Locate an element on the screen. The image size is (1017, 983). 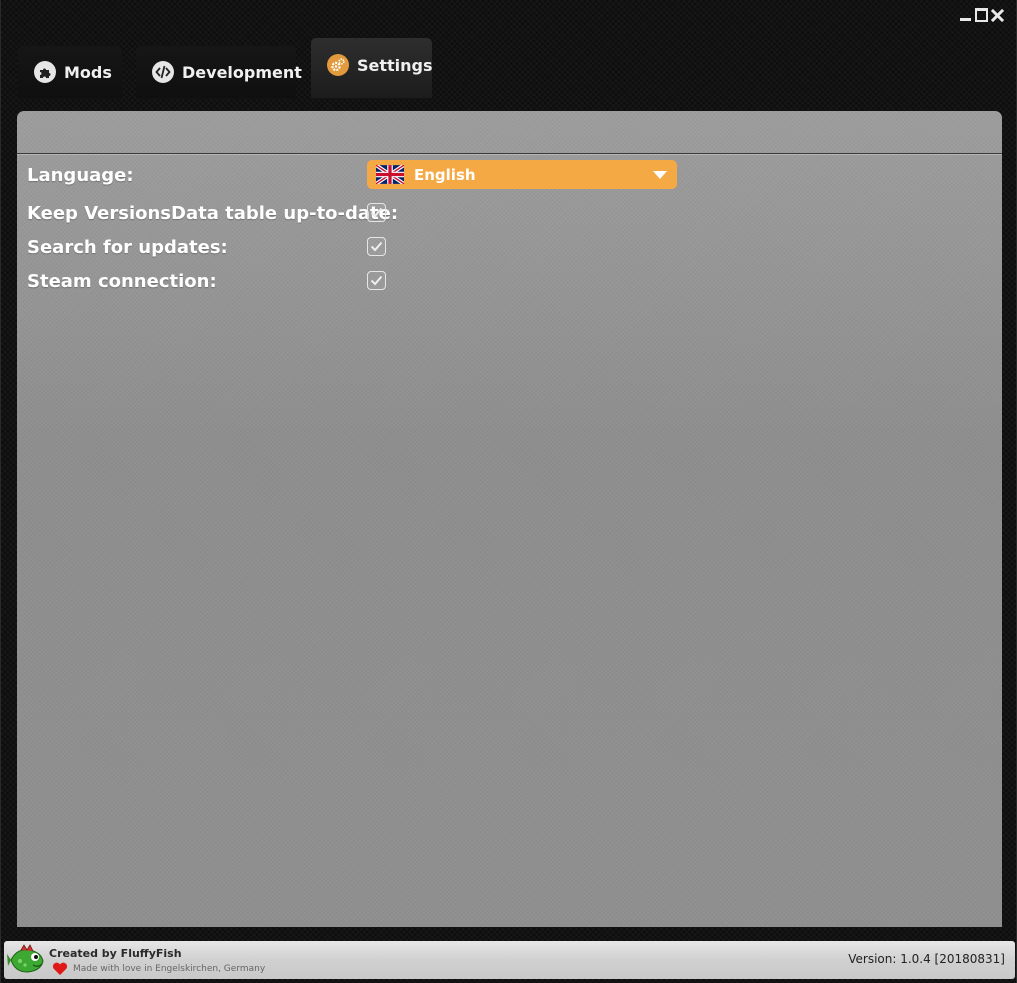
keep-versions-wrap is located at coordinates (376, 212).